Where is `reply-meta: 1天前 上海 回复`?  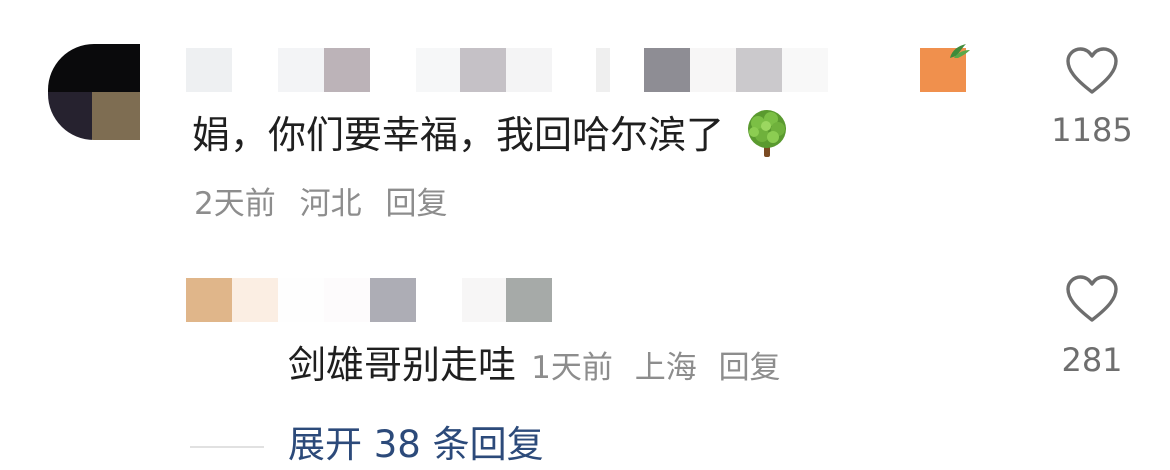
reply-meta: 1天前 上海 回复 is located at coordinates (661, 368).